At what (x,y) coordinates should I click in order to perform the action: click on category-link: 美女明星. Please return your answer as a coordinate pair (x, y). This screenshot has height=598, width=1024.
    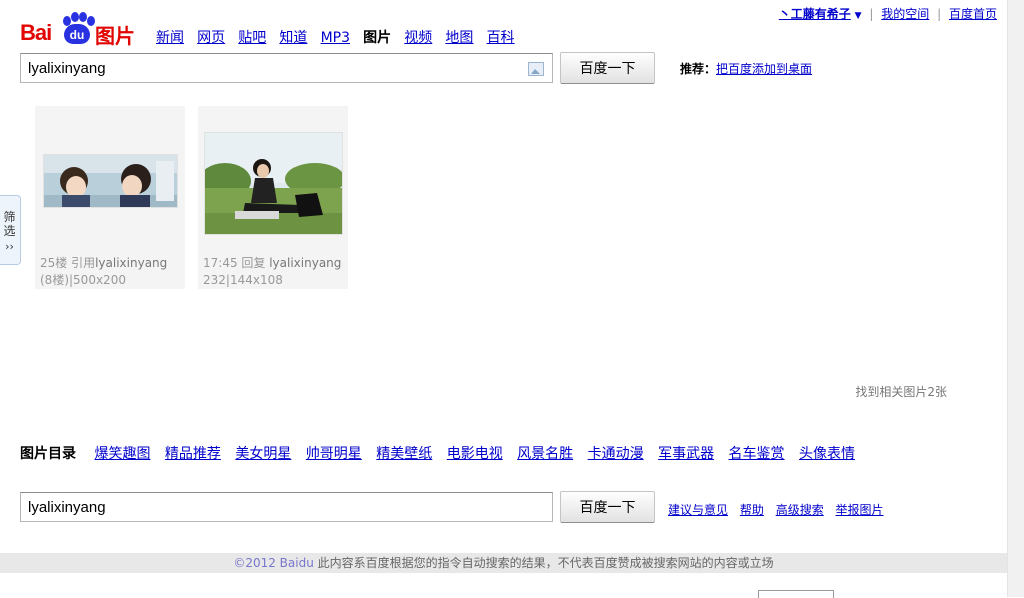
    Looking at the image, I should click on (263, 454).